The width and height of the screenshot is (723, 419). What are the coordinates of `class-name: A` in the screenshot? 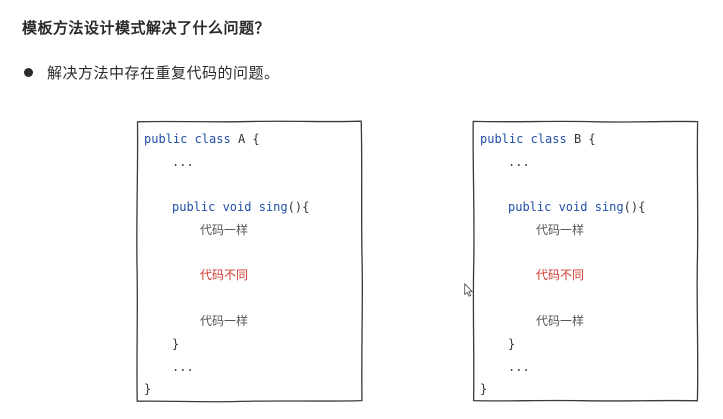 It's located at (241, 139).